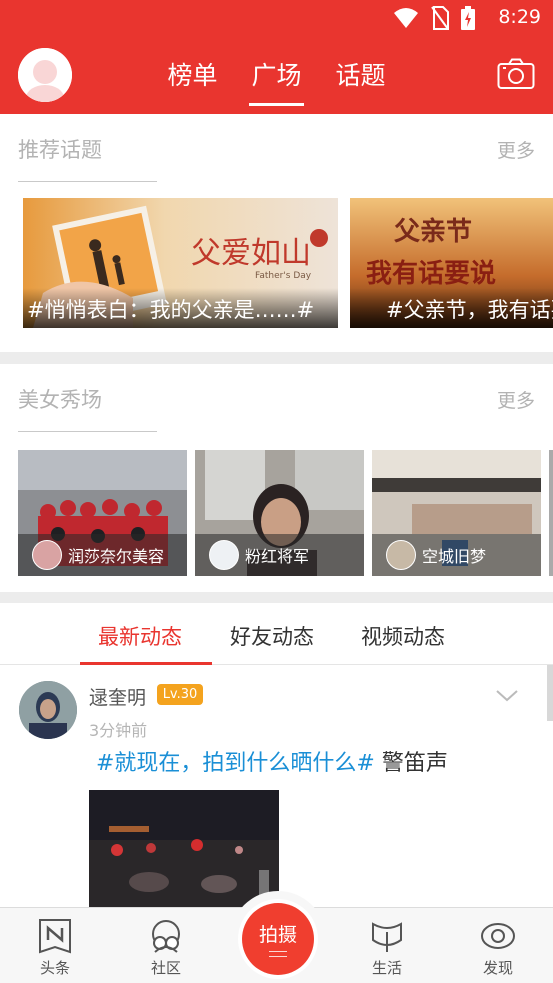 This screenshot has width=553, height=983. Describe the element at coordinates (403, 636) in the screenshot. I see `tab-video: 视频动态` at that location.